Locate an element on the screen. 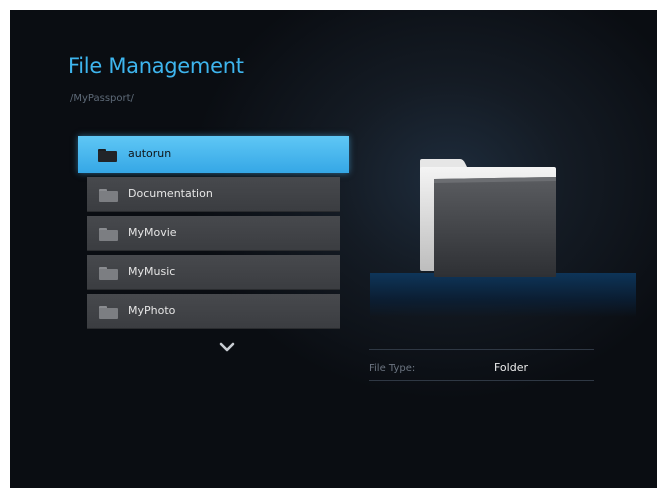  list-item-label: Documentation is located at coordinates (170, 193).